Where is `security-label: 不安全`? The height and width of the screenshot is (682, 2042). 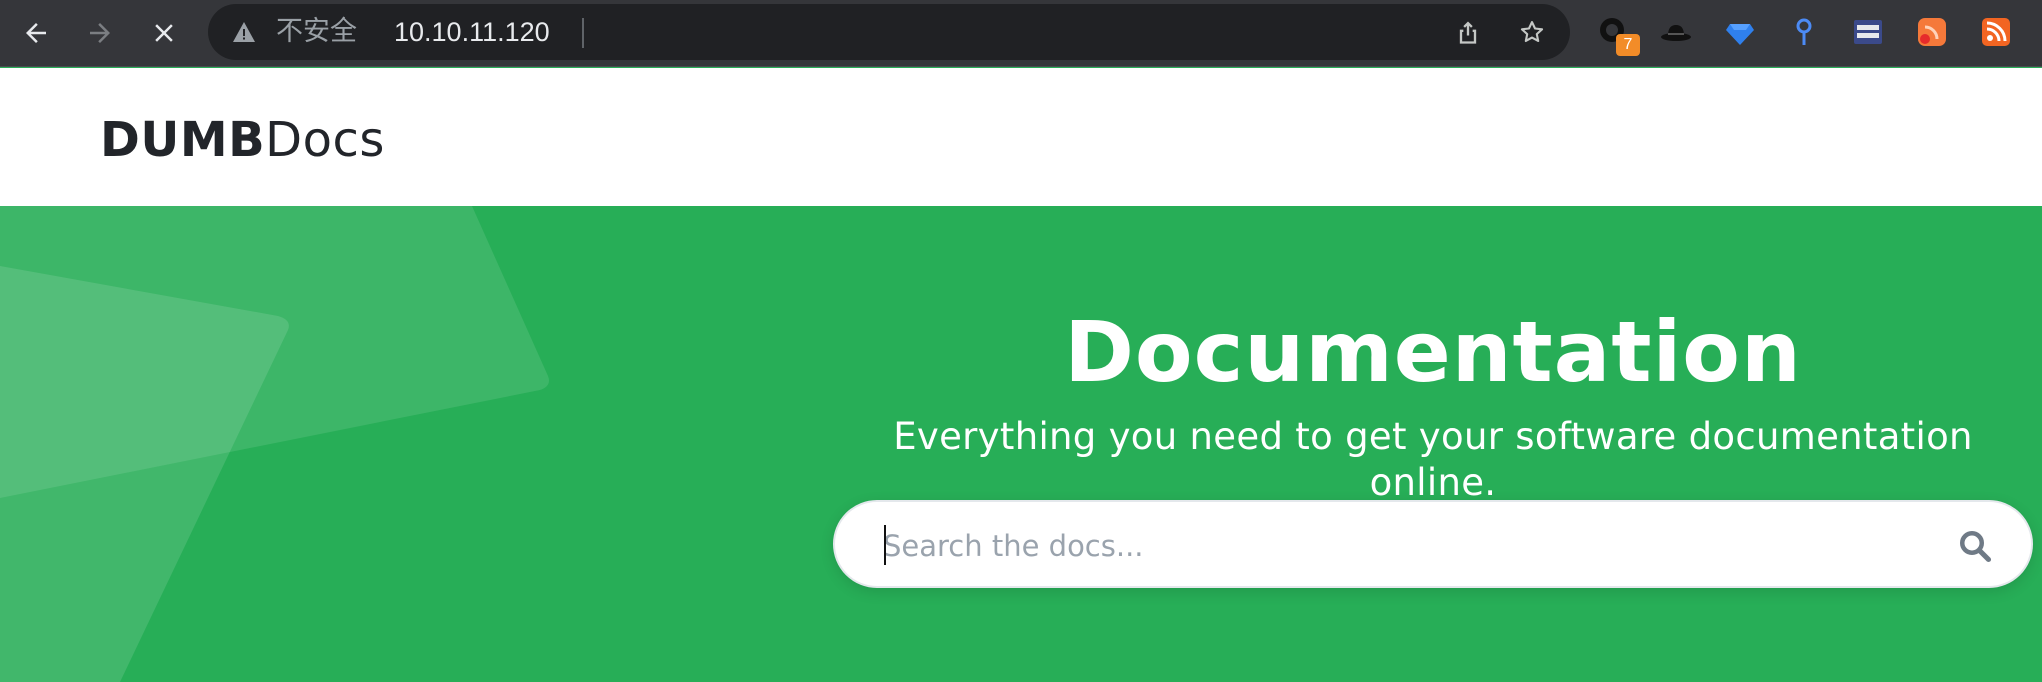
security-label: 不安全 is located at coordinates (316, 32).